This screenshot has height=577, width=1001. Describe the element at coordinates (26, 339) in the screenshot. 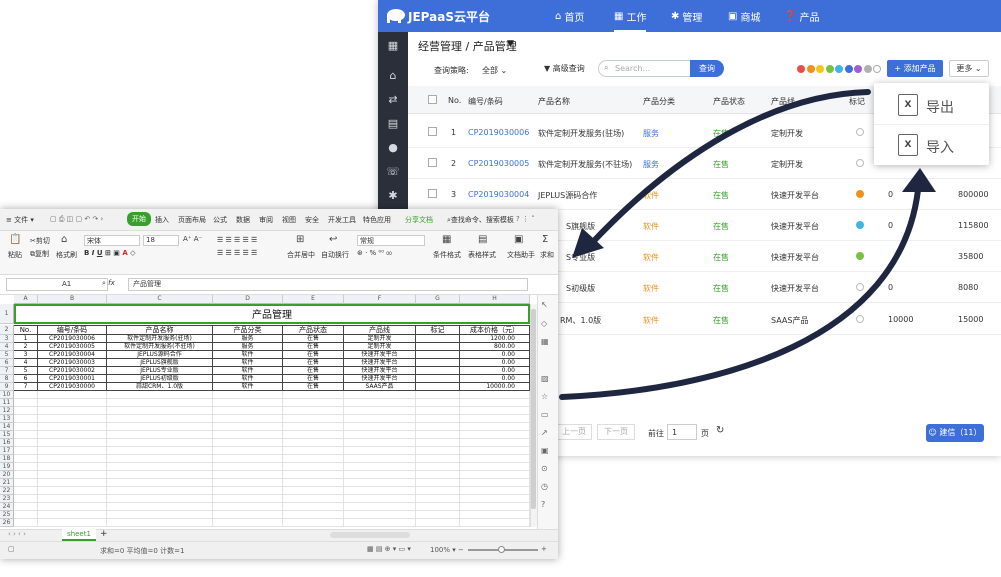

I see `data-cell: 1` at that location.